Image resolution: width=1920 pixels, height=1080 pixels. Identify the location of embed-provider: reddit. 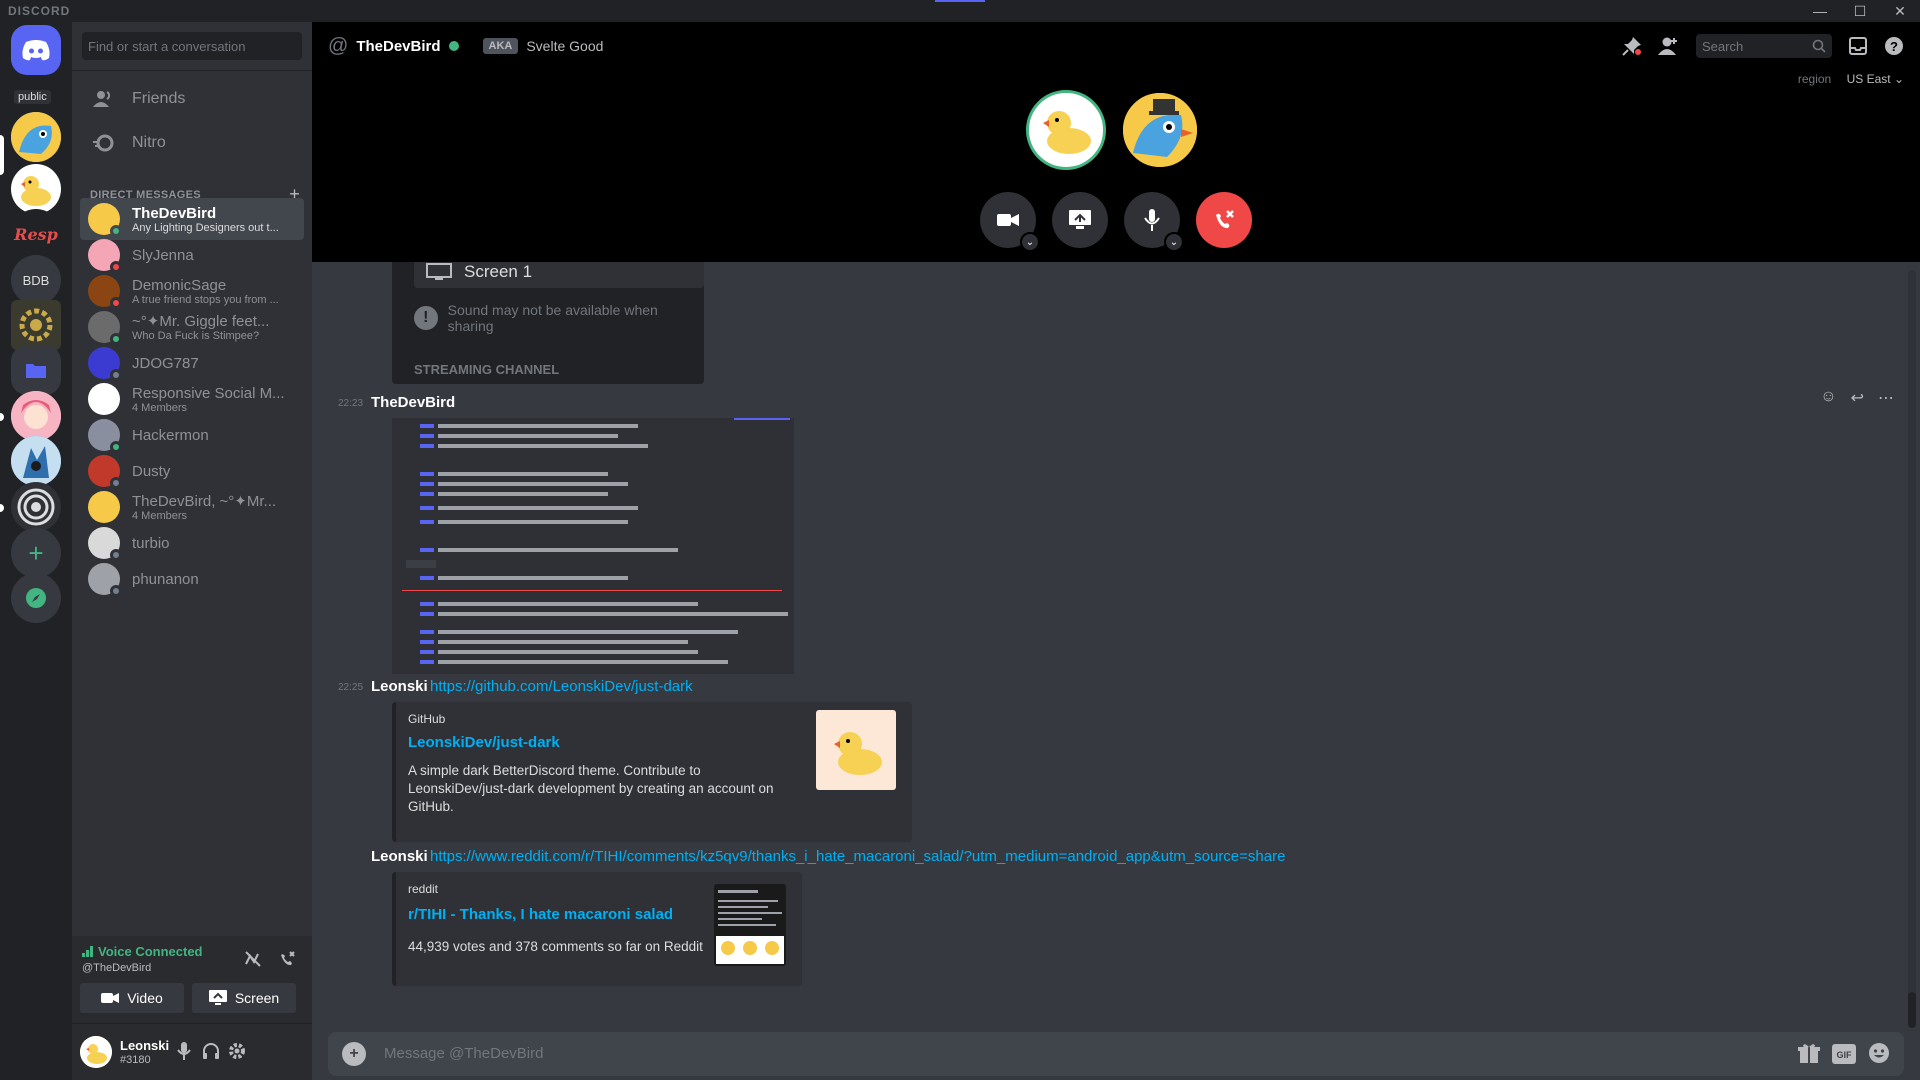
(423, 889).